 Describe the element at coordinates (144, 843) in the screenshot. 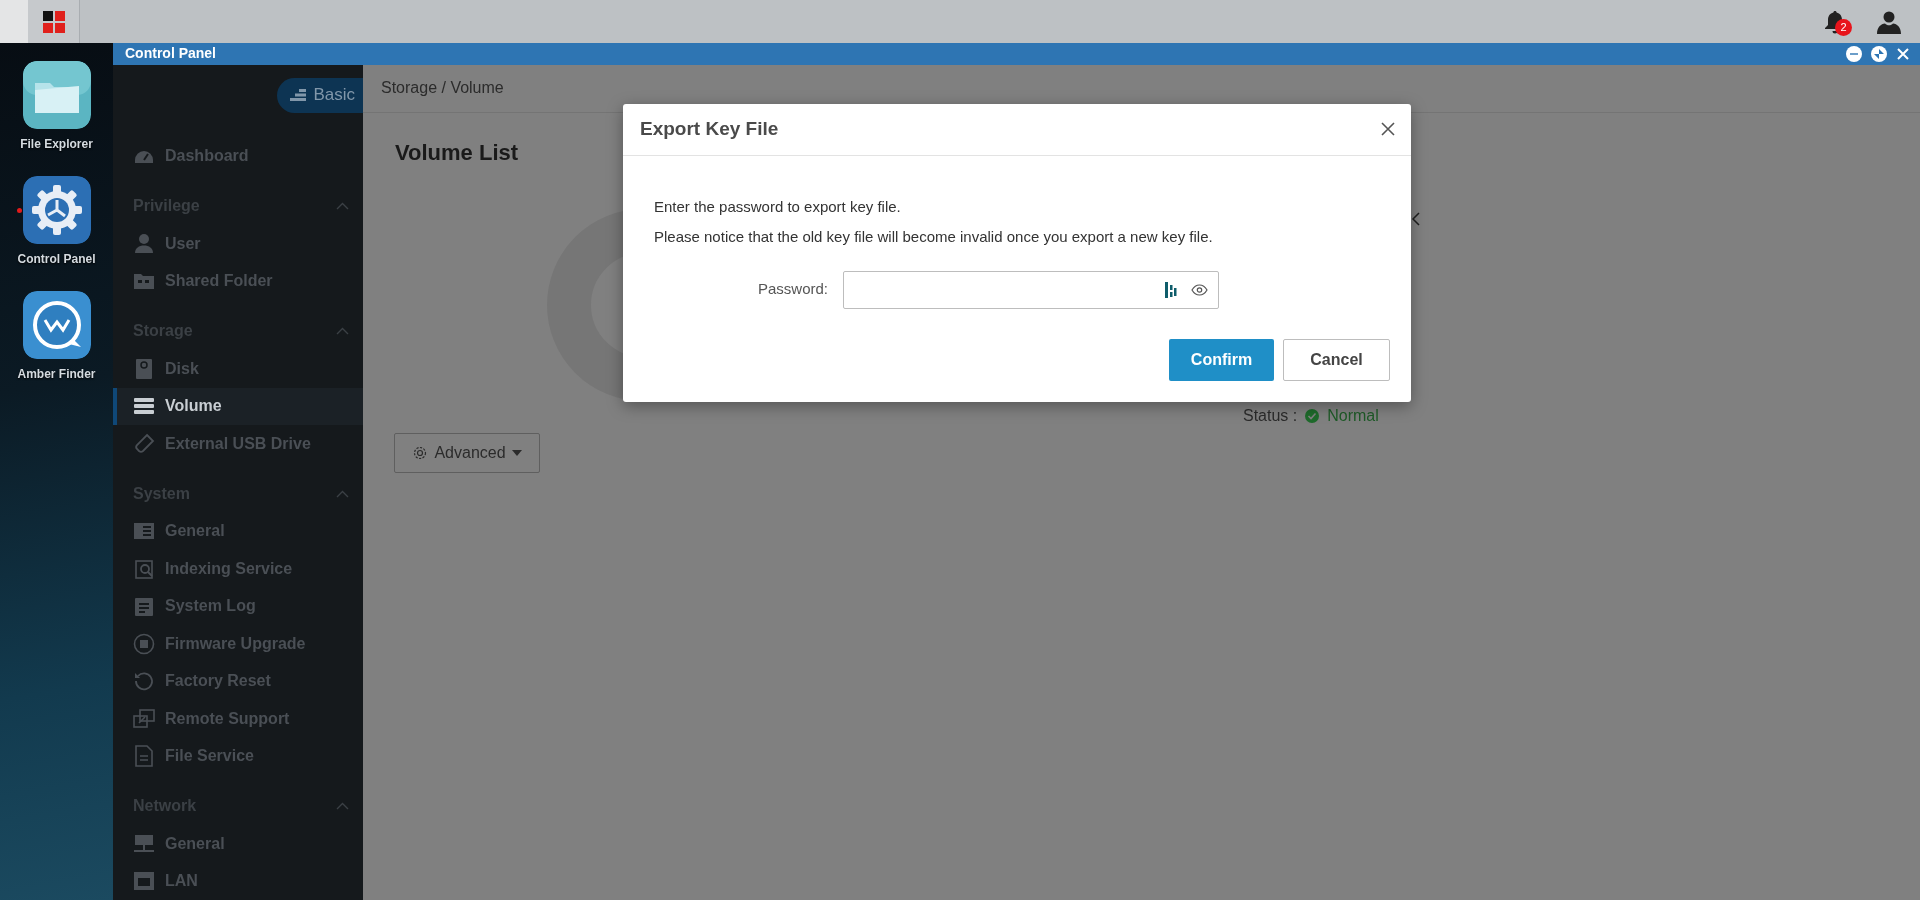

I see `monitor-icon` at that location.